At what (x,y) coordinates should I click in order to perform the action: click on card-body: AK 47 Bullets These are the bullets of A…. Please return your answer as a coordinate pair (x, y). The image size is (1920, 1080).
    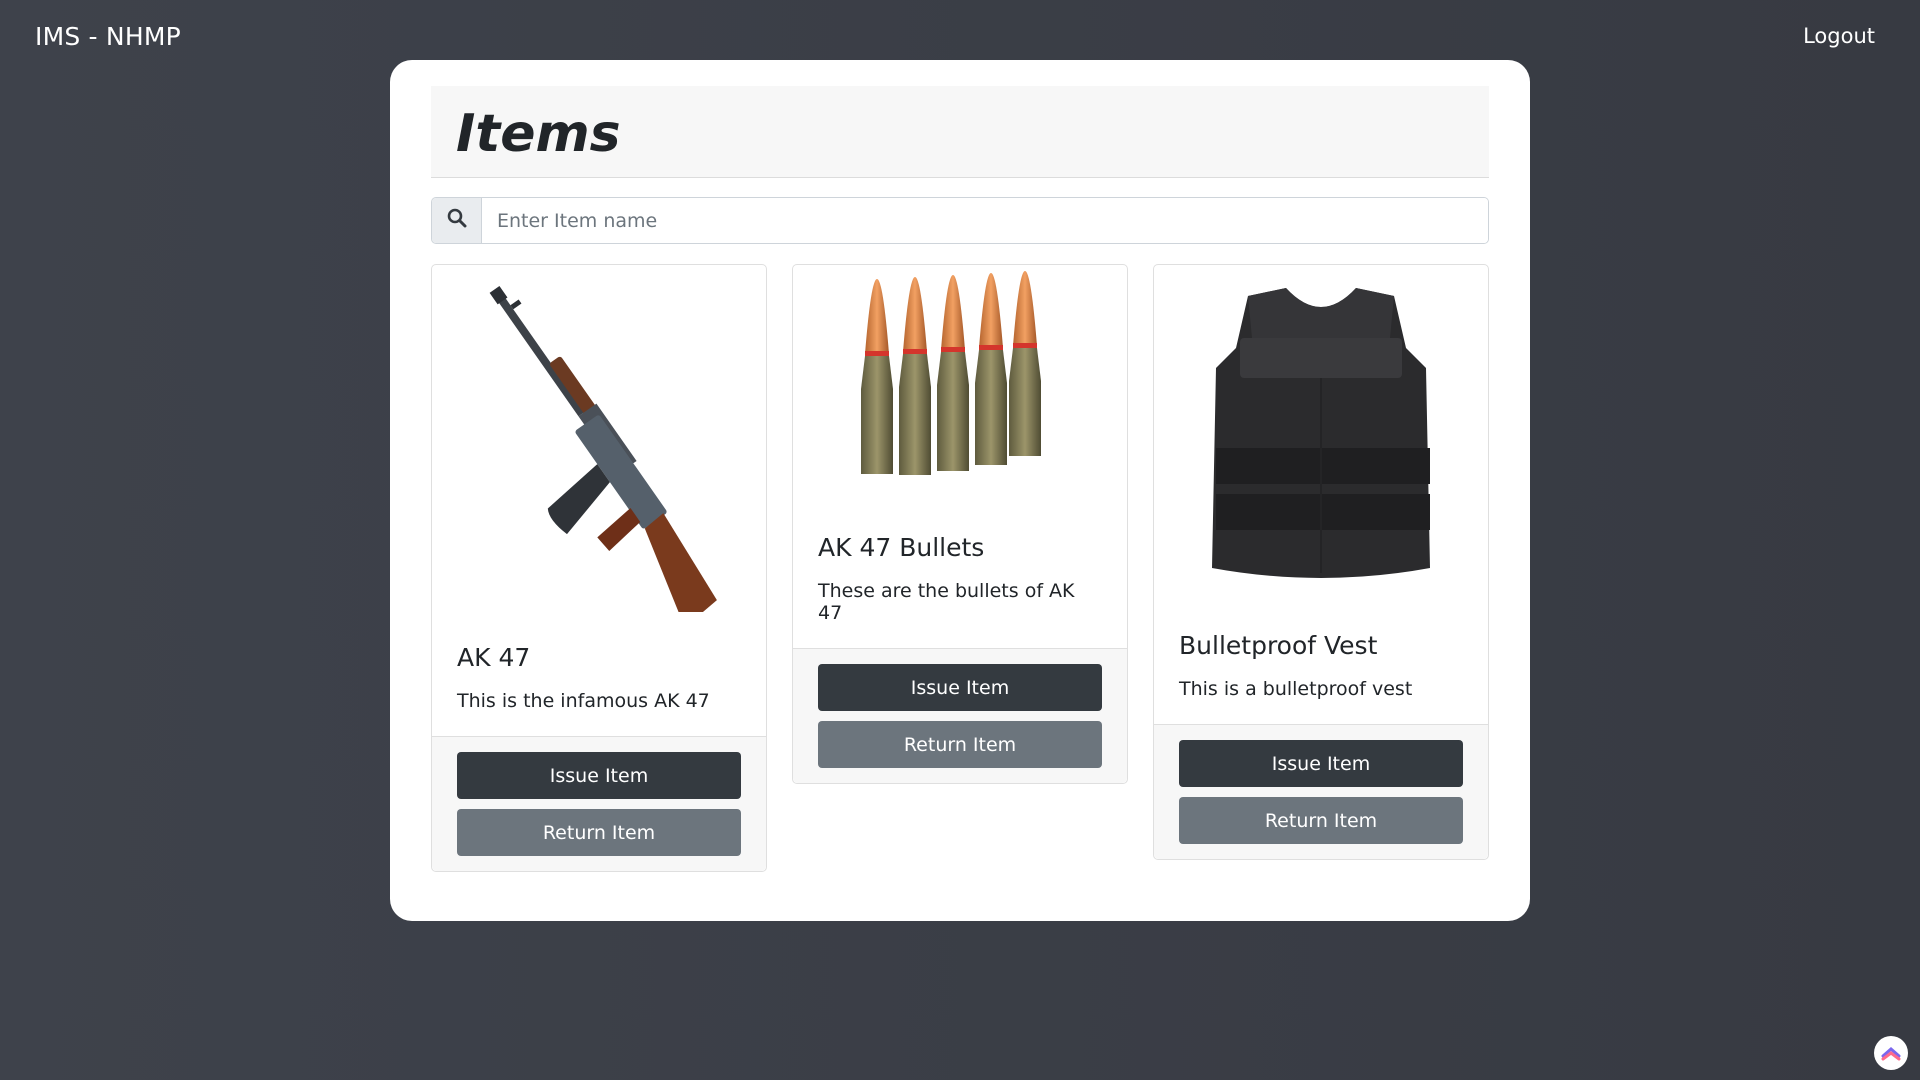
    Looking at the image, I should click on (960, 578).